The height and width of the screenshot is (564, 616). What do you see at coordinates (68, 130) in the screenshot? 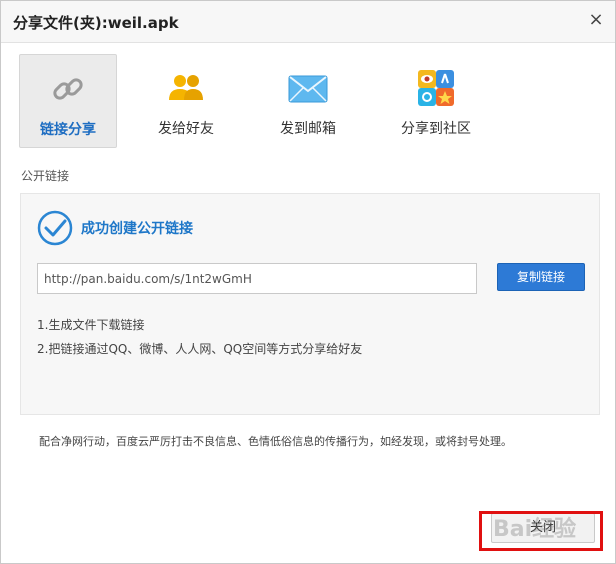
I see `tab-label: 链接分享` at bounding box center [68, 130].